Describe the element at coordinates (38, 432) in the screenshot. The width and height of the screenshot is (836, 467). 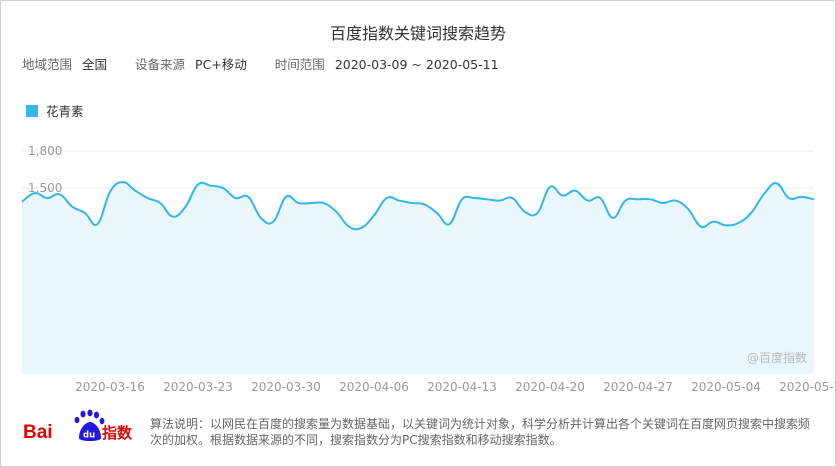
I see `logo-bai: Bai` at that location.